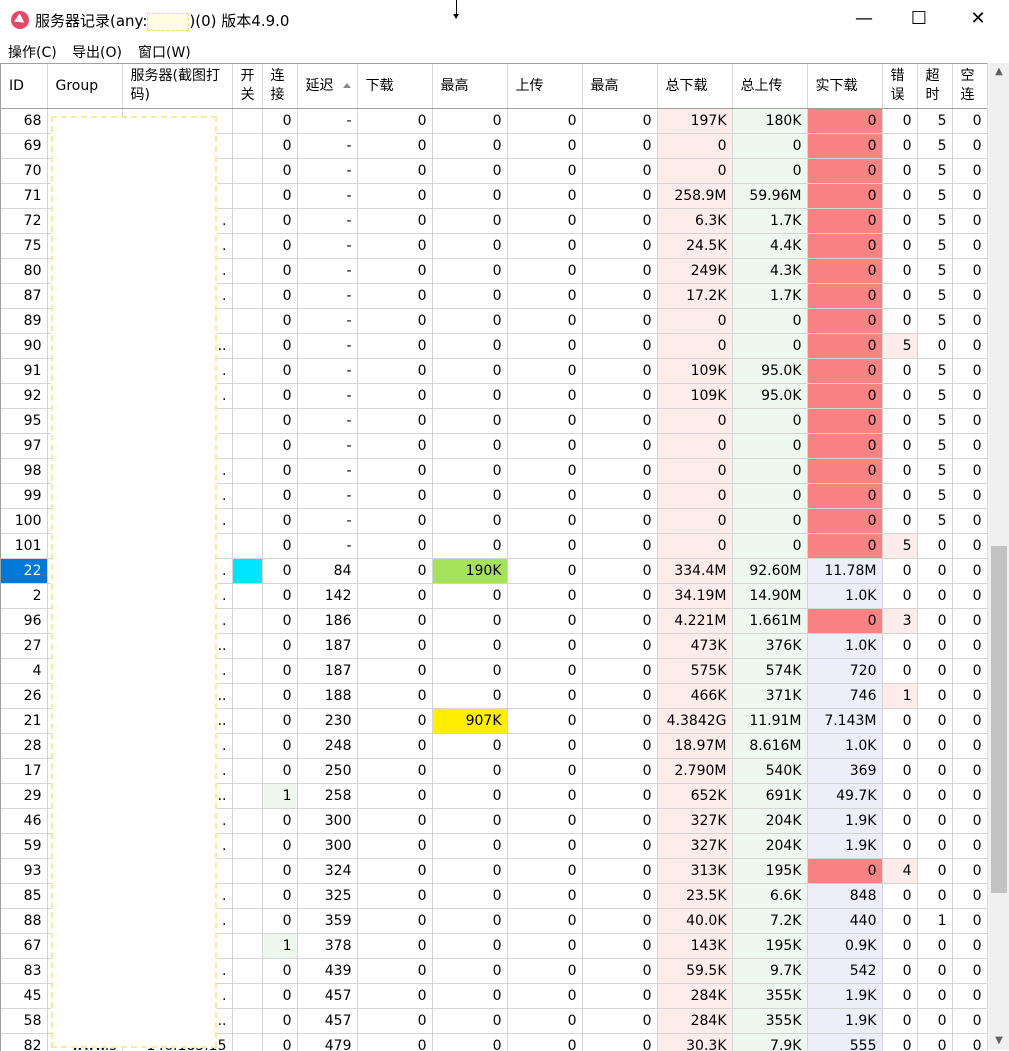  Describe the element at coordinates (694, 971) in the screenshot. I see `cell-total-download: 59.5K` at that location.